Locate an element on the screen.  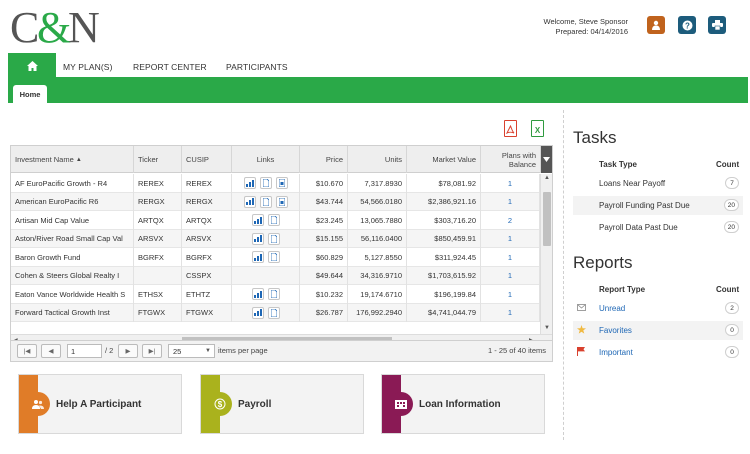
cell-ticker: FTGWX is located at coordinates (158, 312).